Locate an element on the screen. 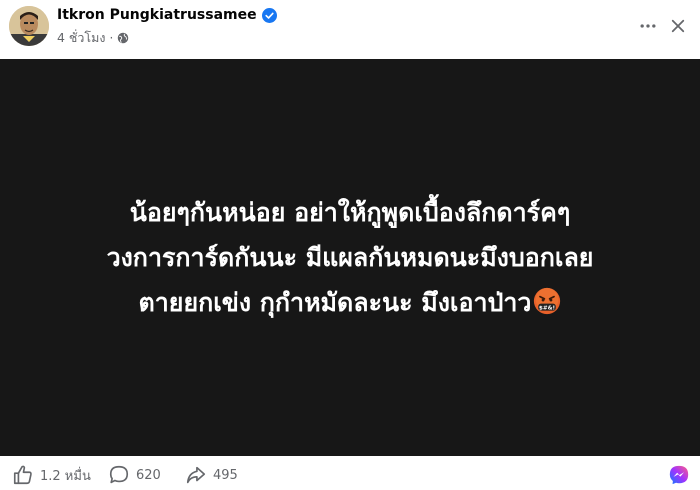 Image resolution: width=700 pixels, height=490 pixels. author-name: Itkron Pungkiatrussamee is located at coordinates (157, 15).